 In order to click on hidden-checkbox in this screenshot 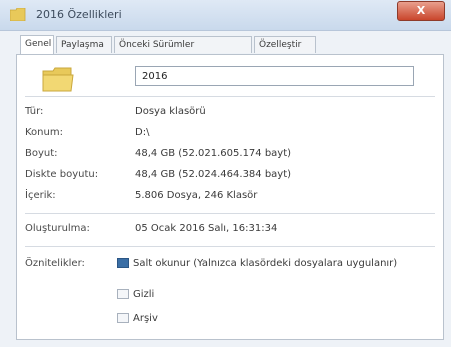, I will do `click(123, 294)`.